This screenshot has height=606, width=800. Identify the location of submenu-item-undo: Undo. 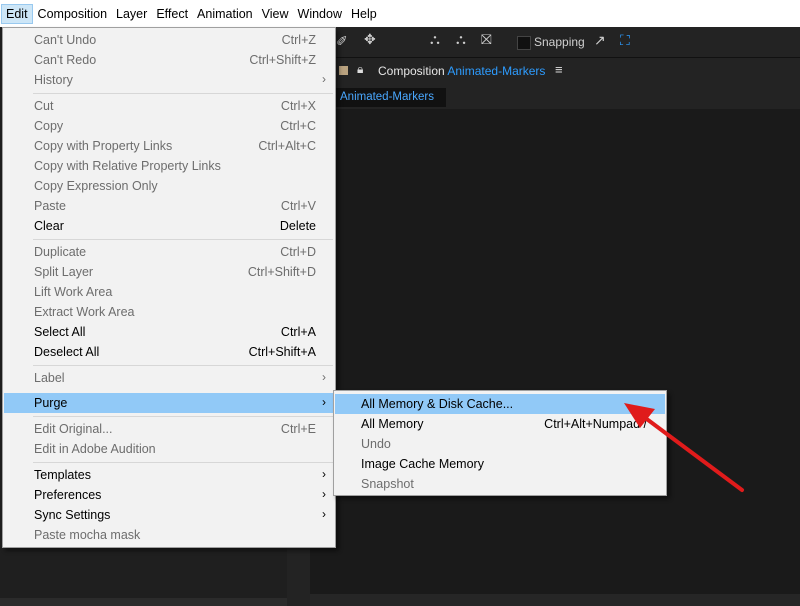
(500, 444).